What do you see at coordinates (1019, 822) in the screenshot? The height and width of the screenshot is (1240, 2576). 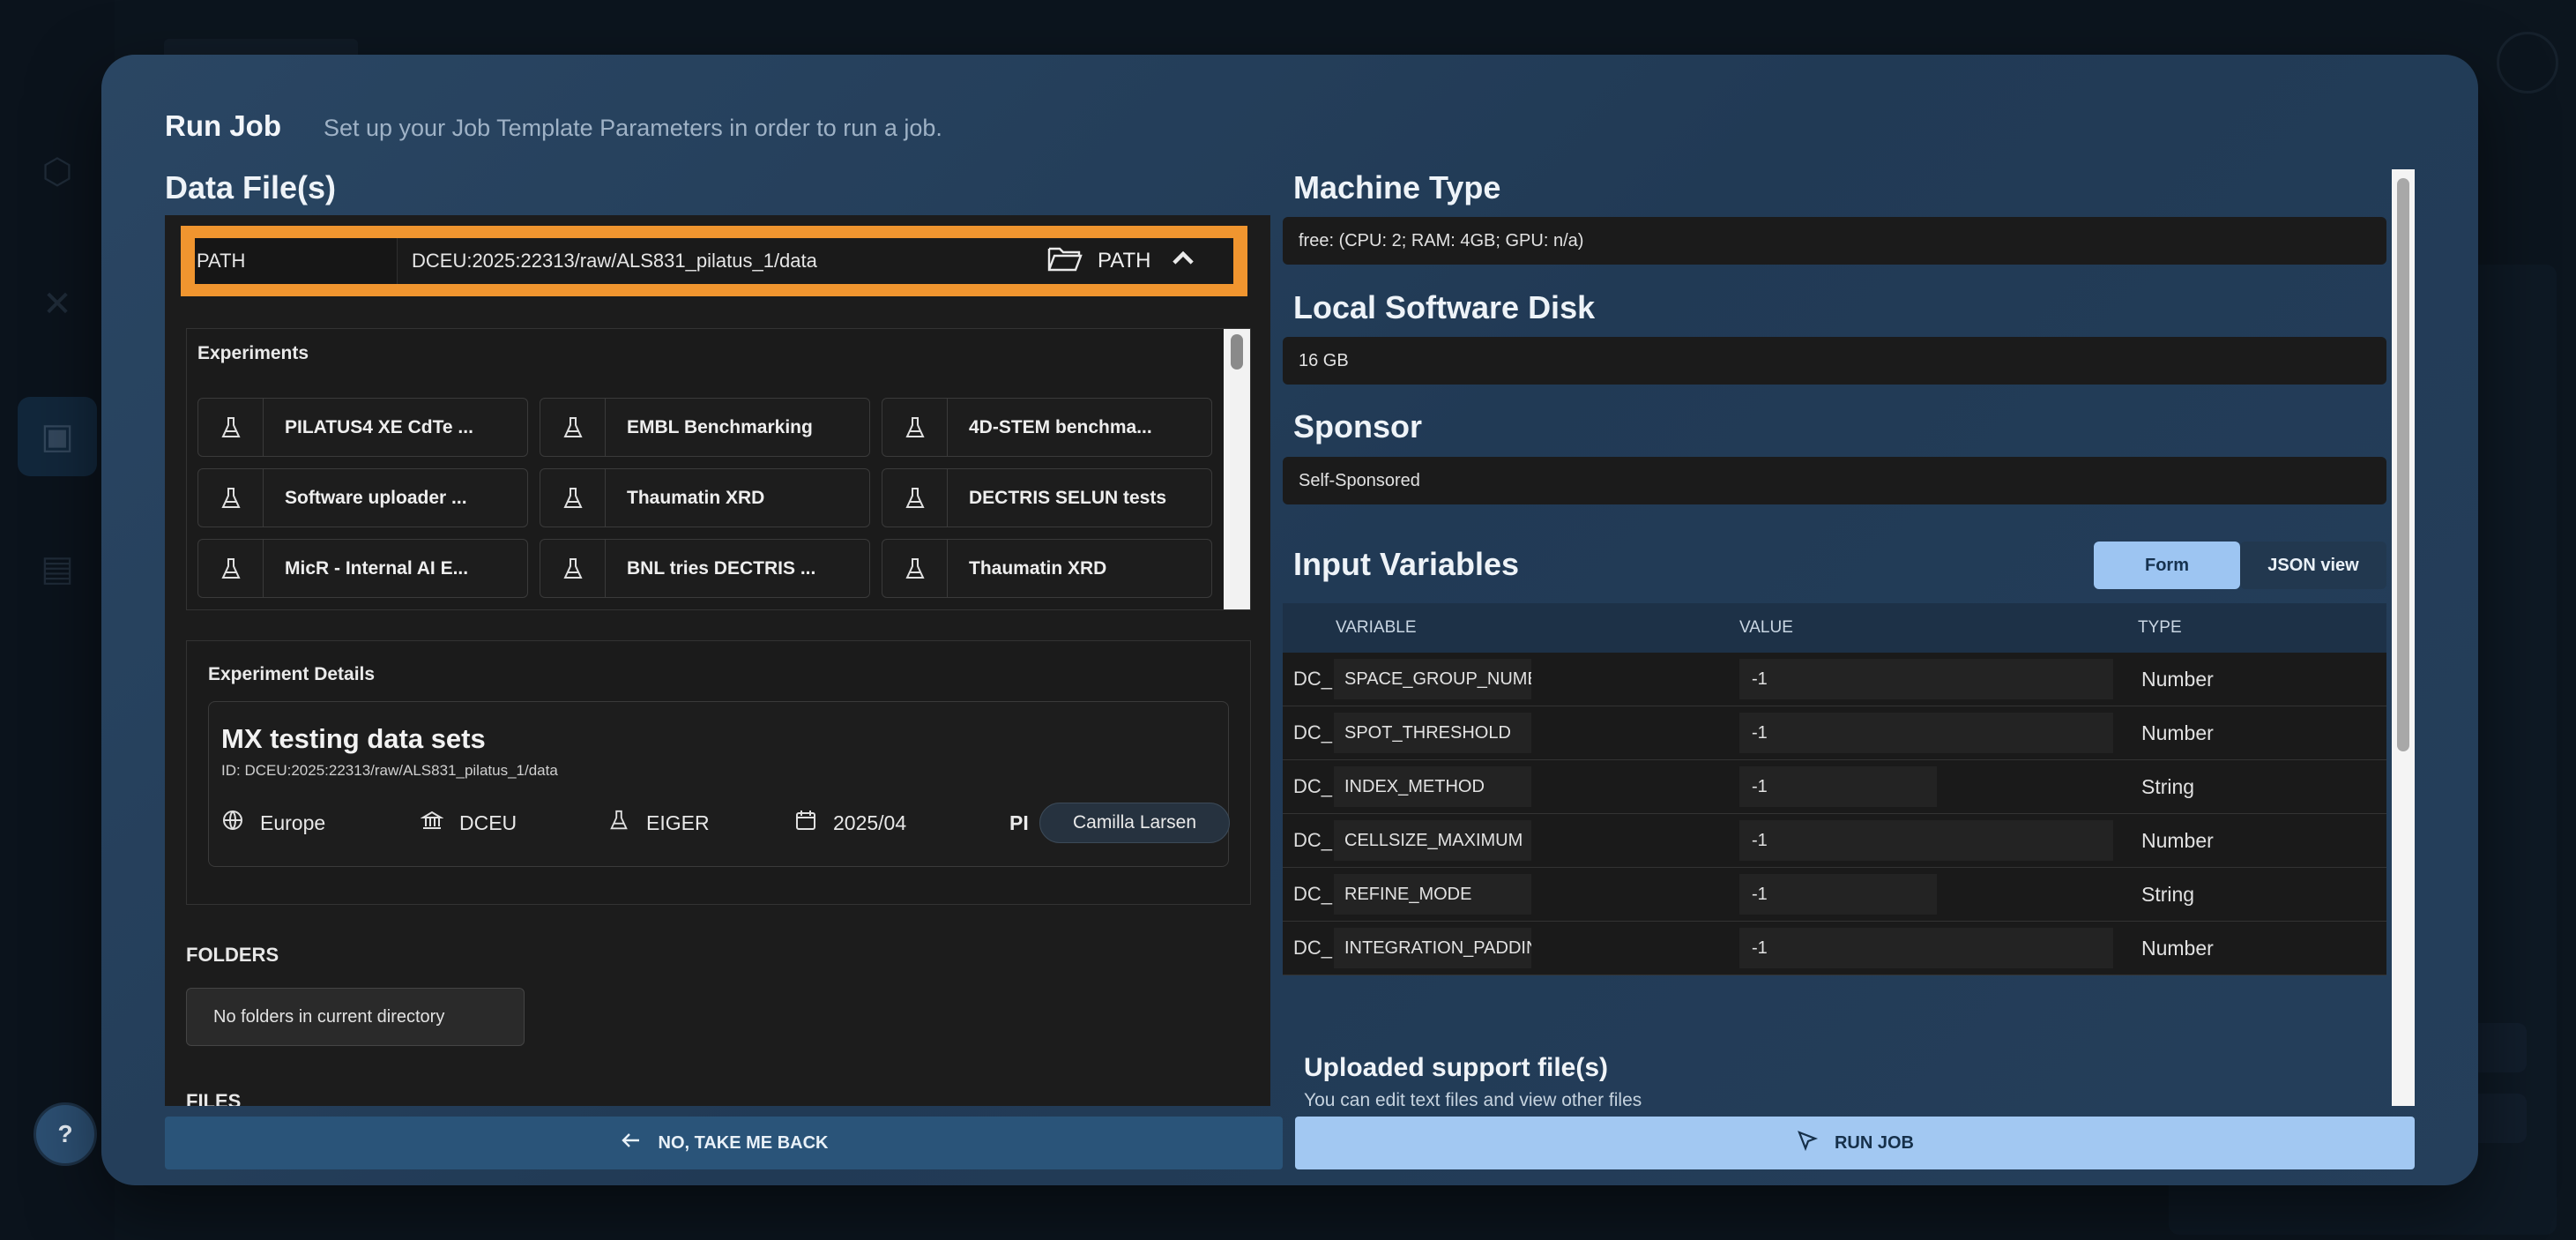 I see `pi-label: PI` at bounding box center [1019, 822].